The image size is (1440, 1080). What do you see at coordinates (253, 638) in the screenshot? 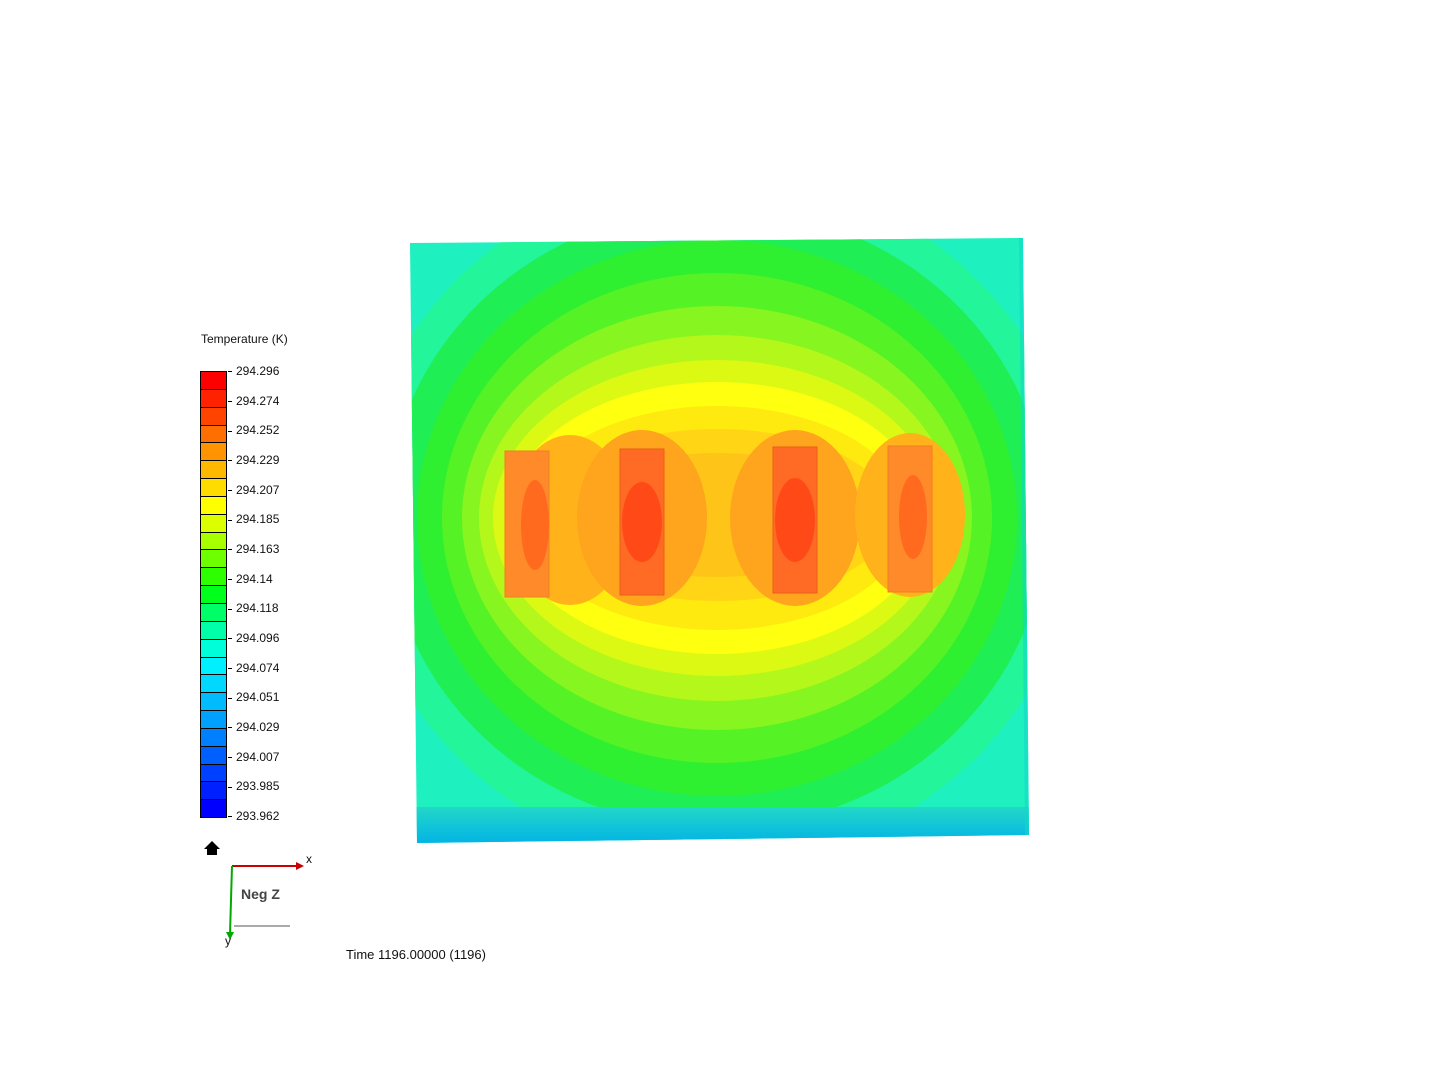
I see `legend-label: 294.096` at bounding box center [253, 638].